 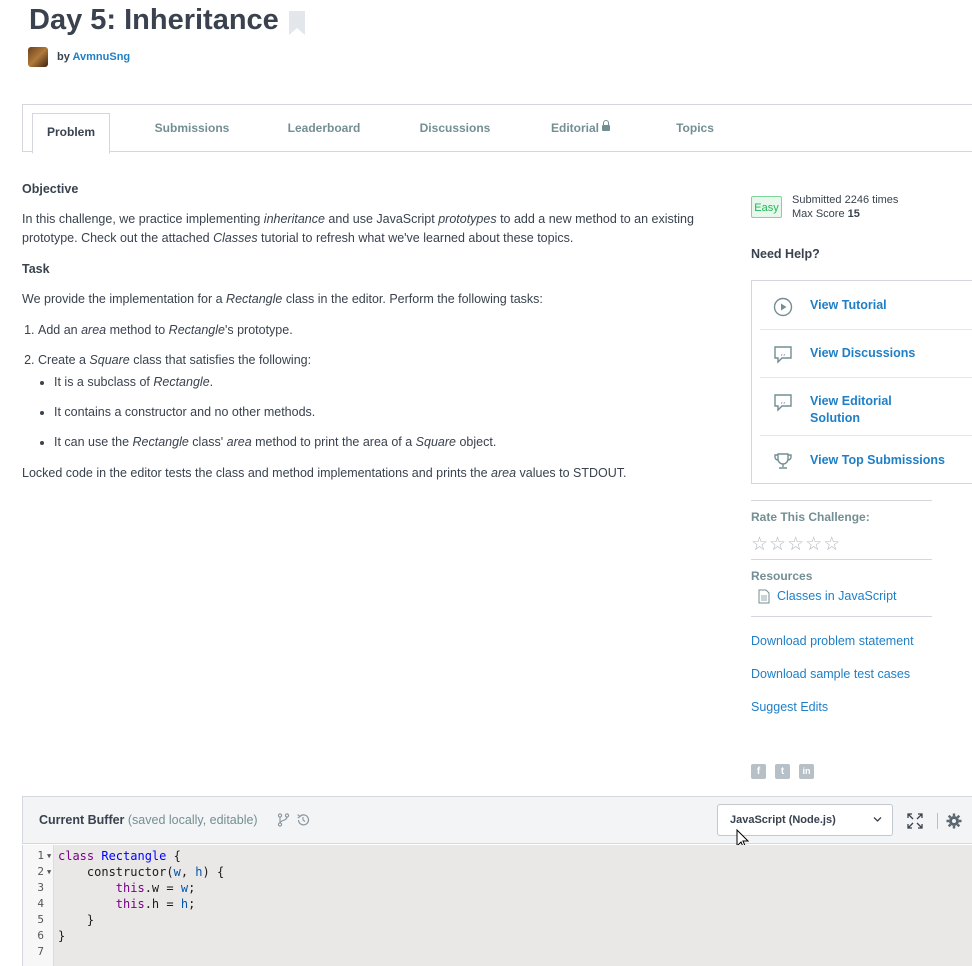 I want to click on tab-editorial: Editorial, so click(x=580, y=128).